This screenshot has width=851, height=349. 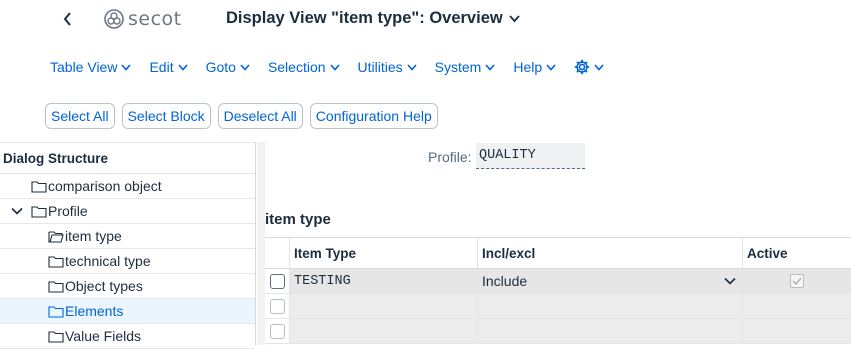 I want to click on chevron-left-icon, so click(x=67, y=19).